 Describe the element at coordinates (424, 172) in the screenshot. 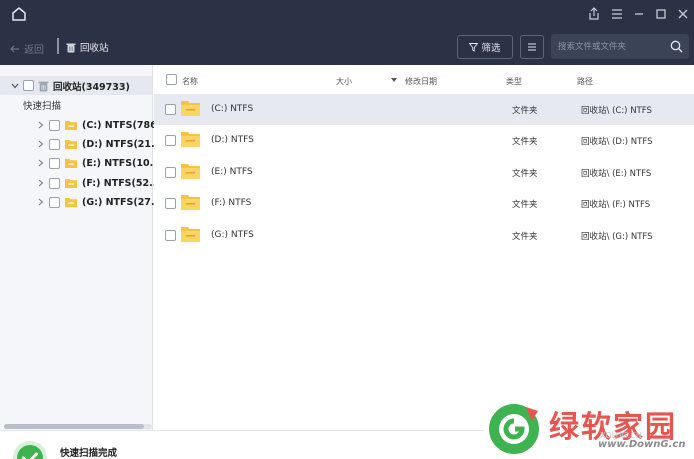

I see `table-row: (E:) NTFS 文件夹 回收站\ (E:) NTFS` at that location.